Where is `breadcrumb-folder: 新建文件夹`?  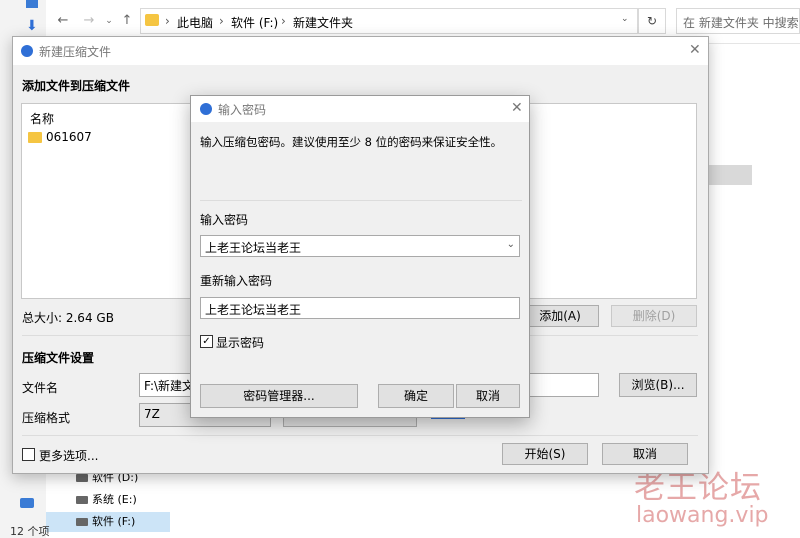
breadcrumb-folder: 新建文件夹 is located at coordinates (323, 22).